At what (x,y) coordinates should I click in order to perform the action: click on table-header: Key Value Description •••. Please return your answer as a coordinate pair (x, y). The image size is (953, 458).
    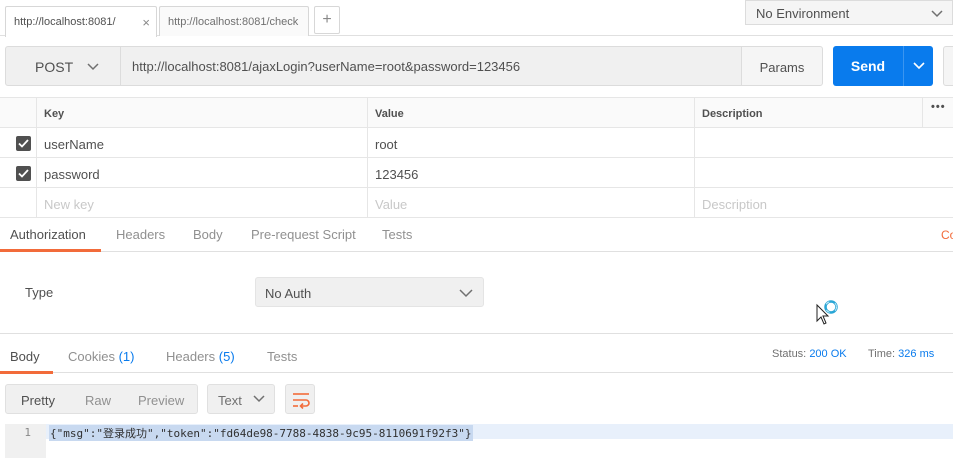
    Looking at the image, I should click on (476, 112).